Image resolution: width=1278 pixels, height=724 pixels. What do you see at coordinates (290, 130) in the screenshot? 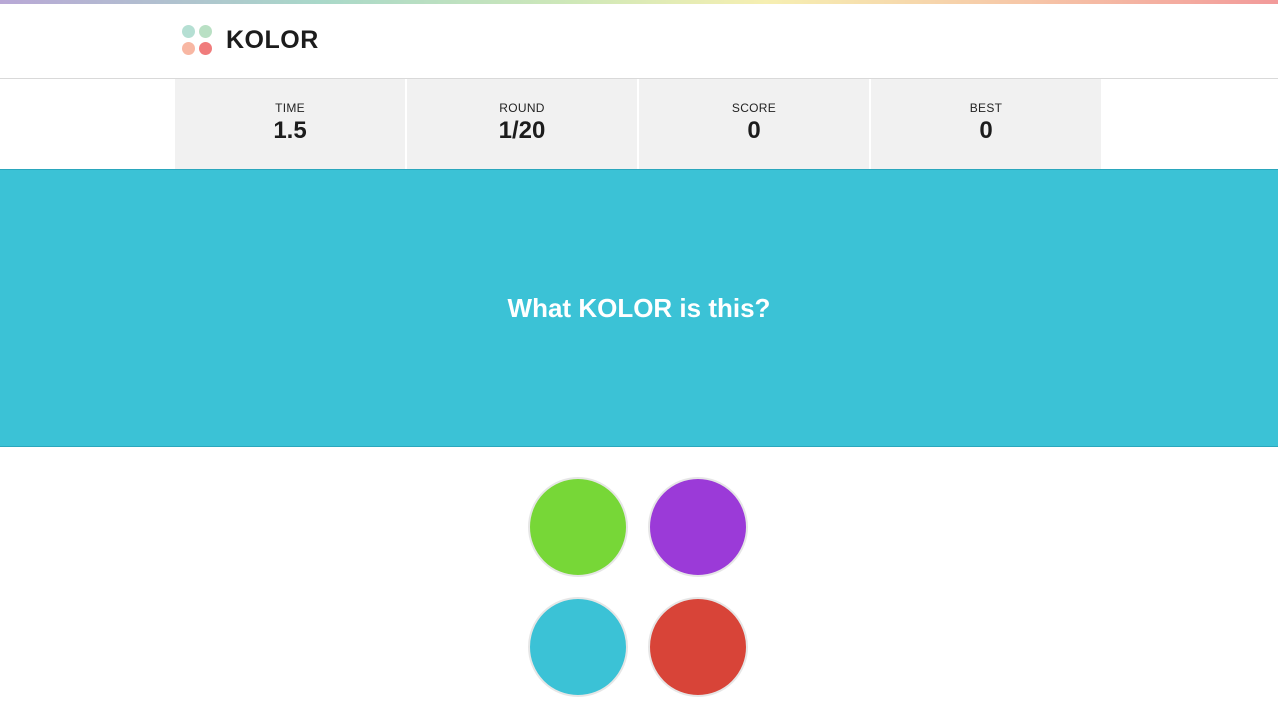
I see `stat-value: 1.5` at bounding box center [290, 130].